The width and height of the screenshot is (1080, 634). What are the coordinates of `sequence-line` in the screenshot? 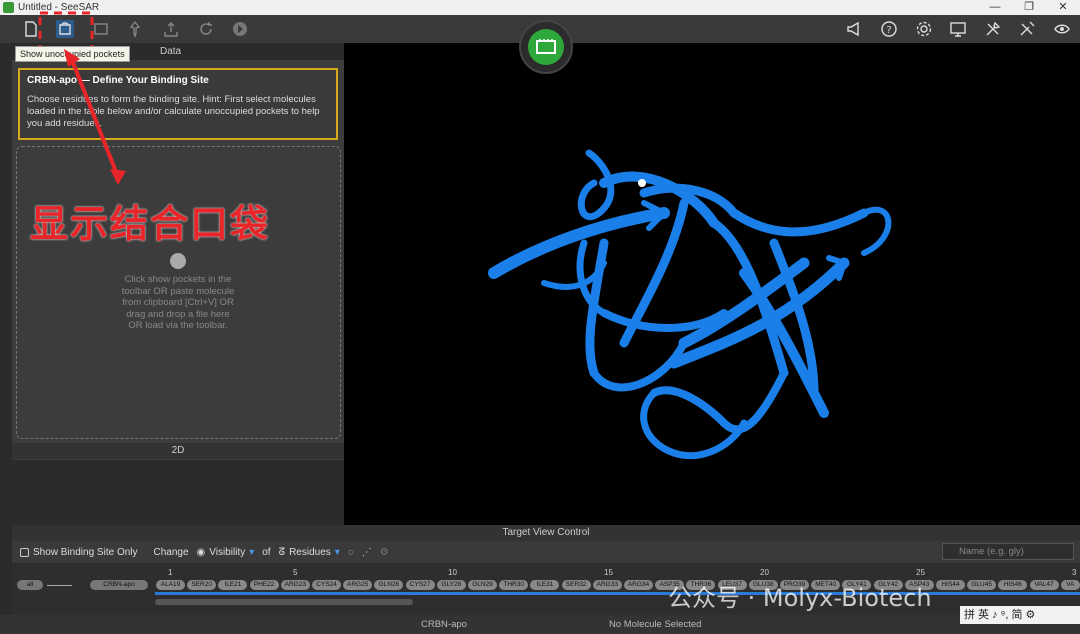 It's located at (617, 593).